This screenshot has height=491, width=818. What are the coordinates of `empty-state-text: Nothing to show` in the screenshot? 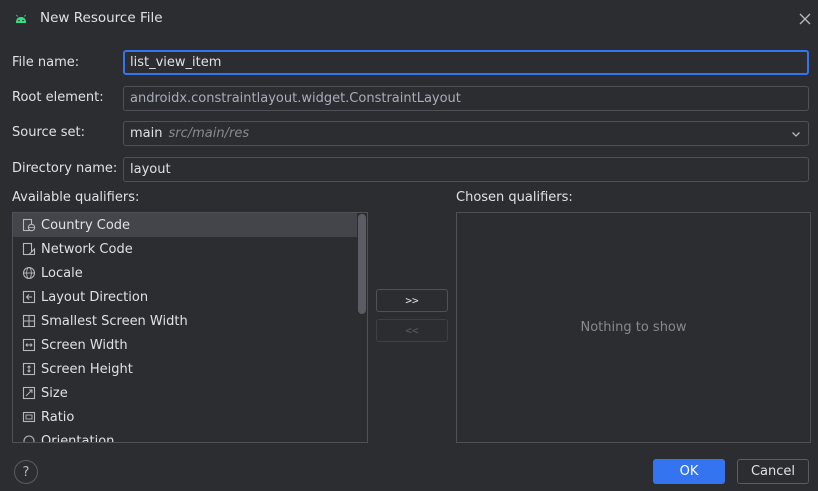 It's located at (633, 327).